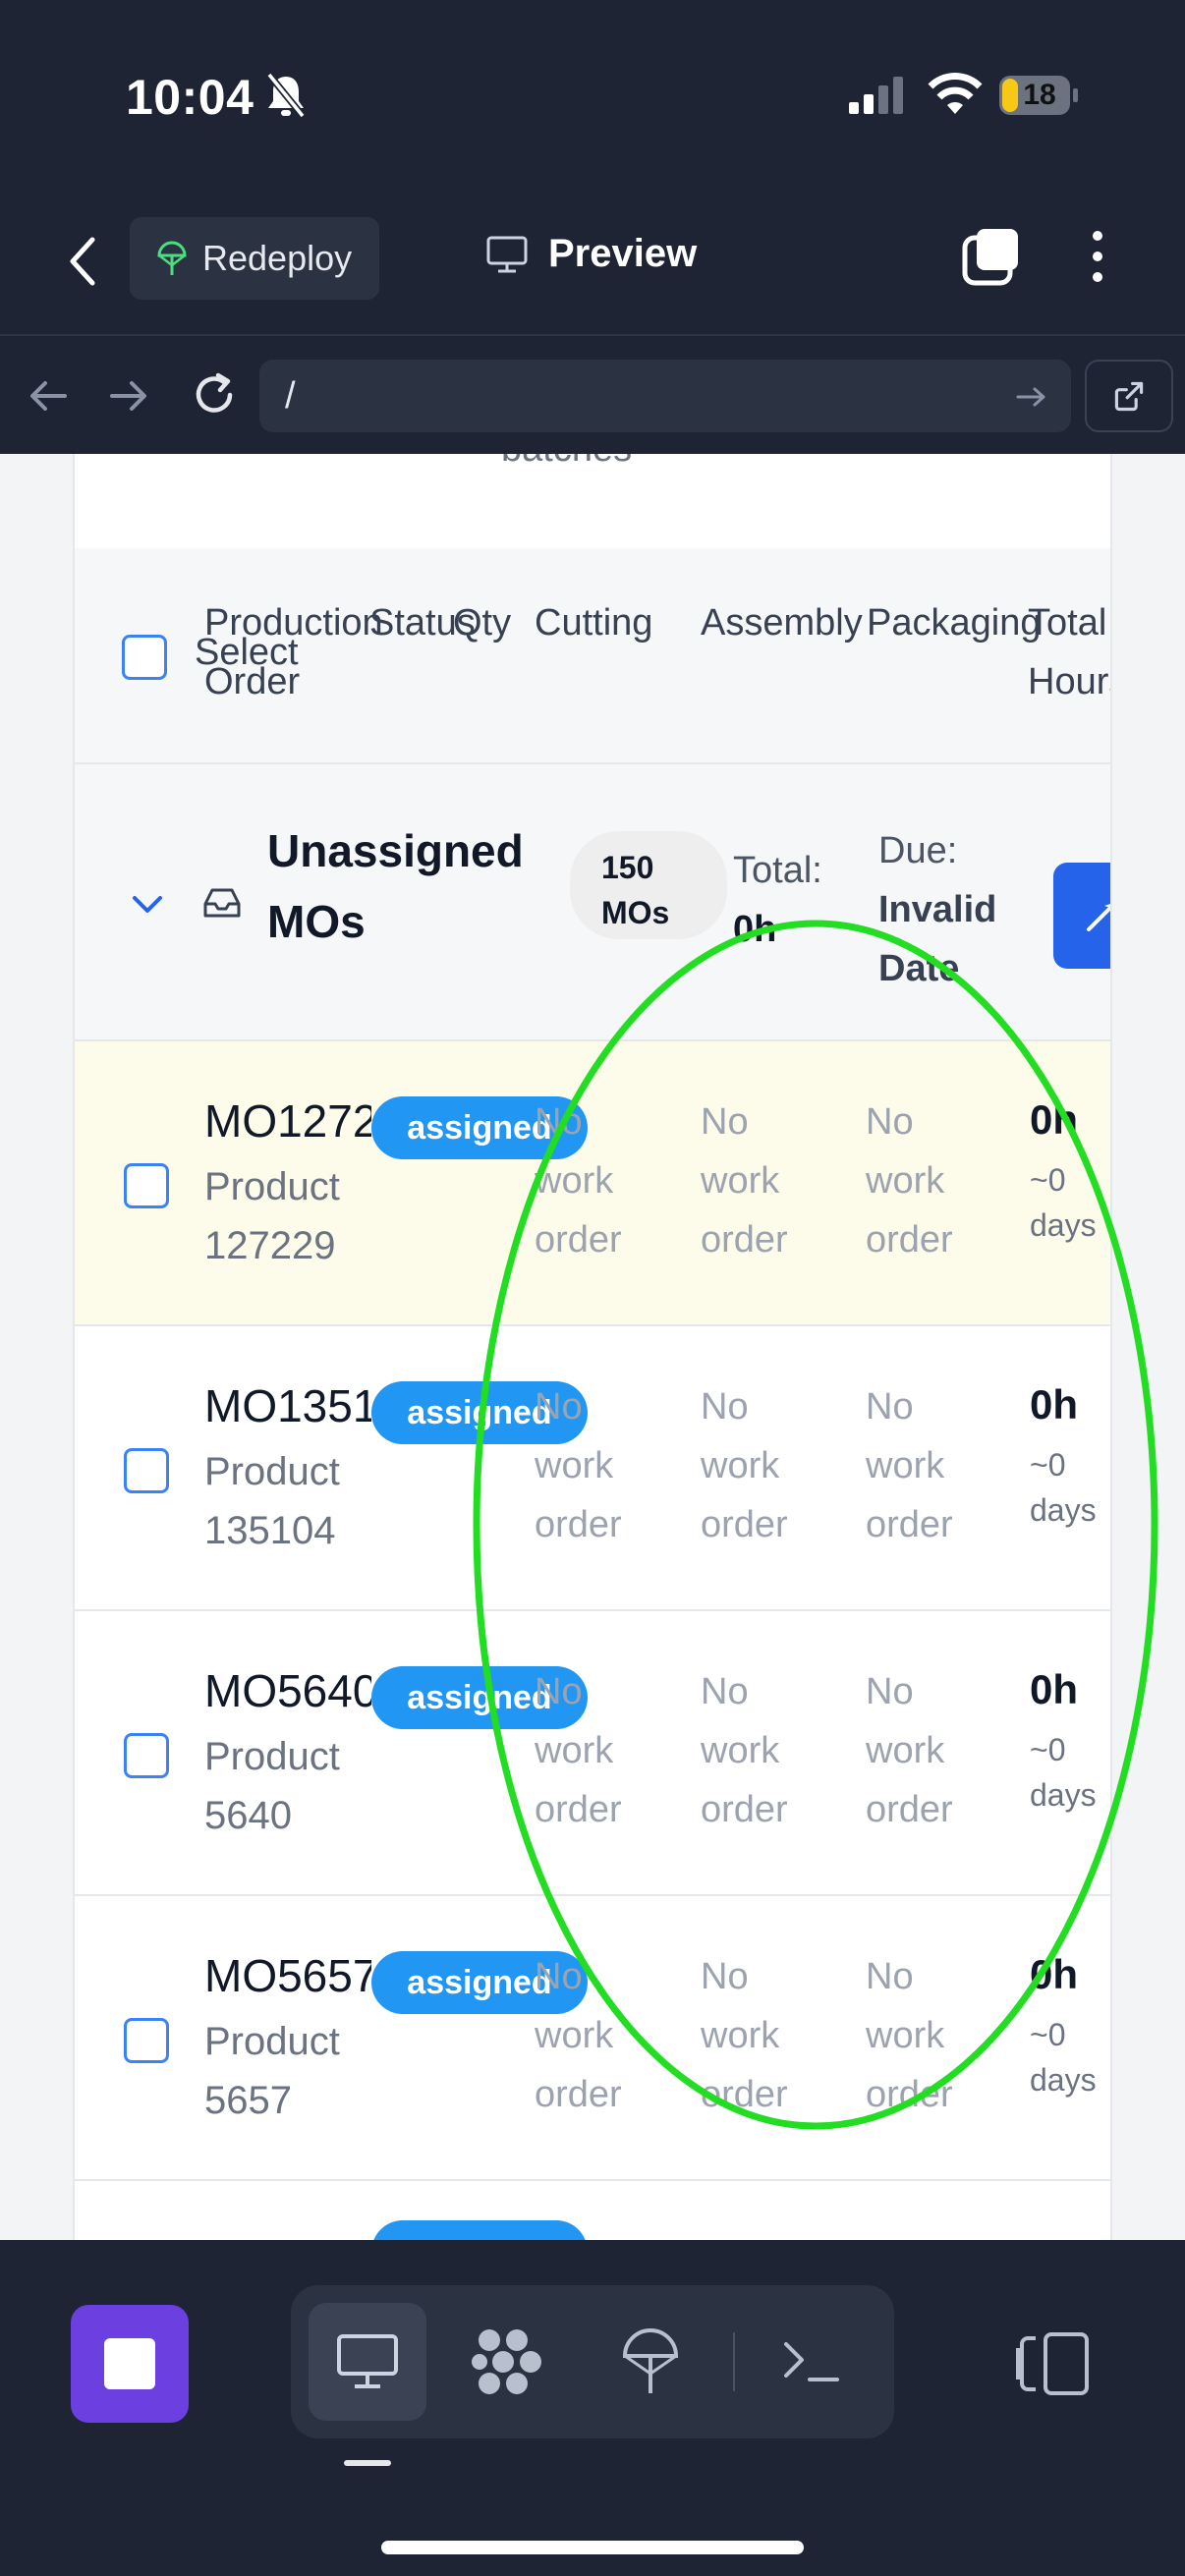 The image size is (1185, 2576). I want to click on app-header: Redeploy Preview, so click(592, 265).